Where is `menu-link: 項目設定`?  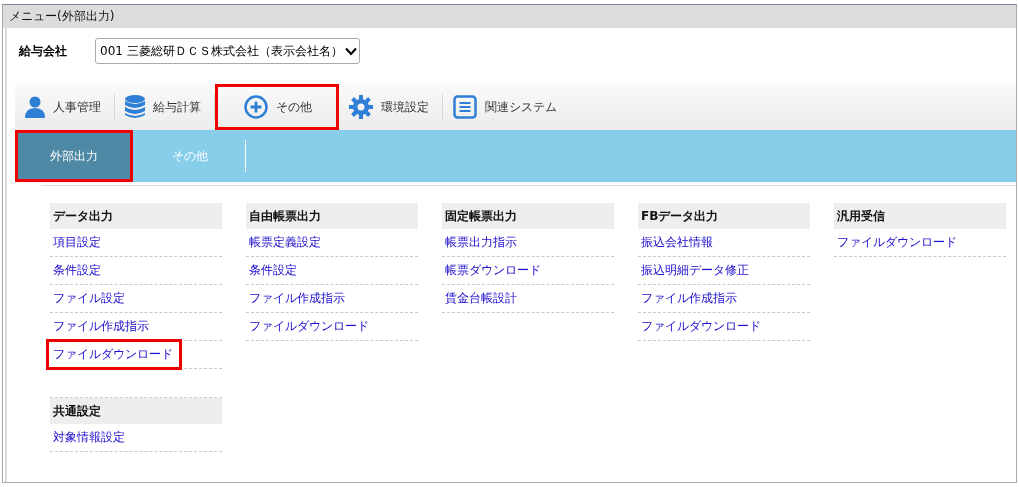 menu-link: 項目設定 is located at coordinates (77, 242).